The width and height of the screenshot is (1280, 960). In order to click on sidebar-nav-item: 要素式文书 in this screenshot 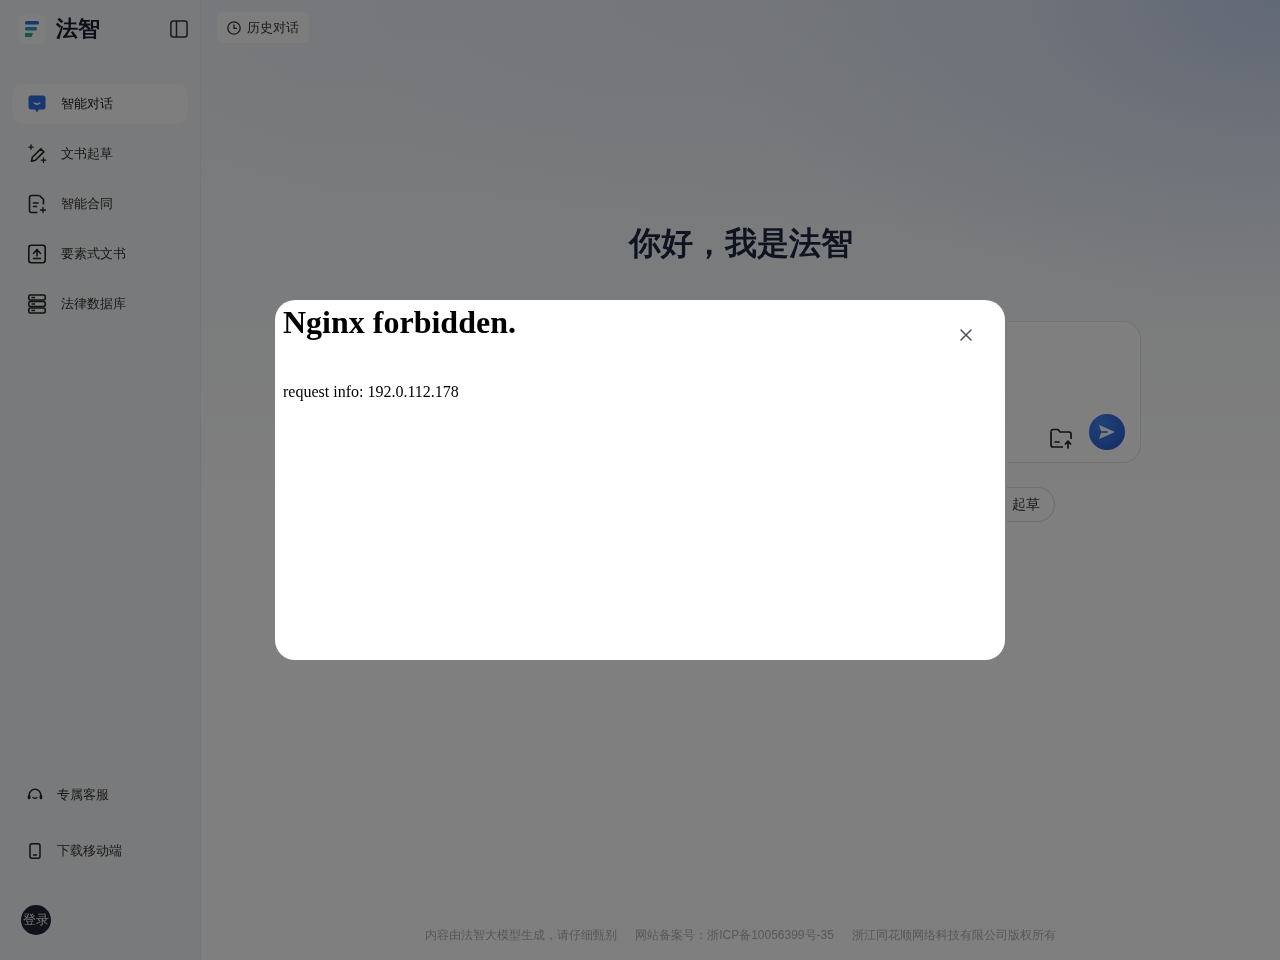, I will do `click(100, 254)`.